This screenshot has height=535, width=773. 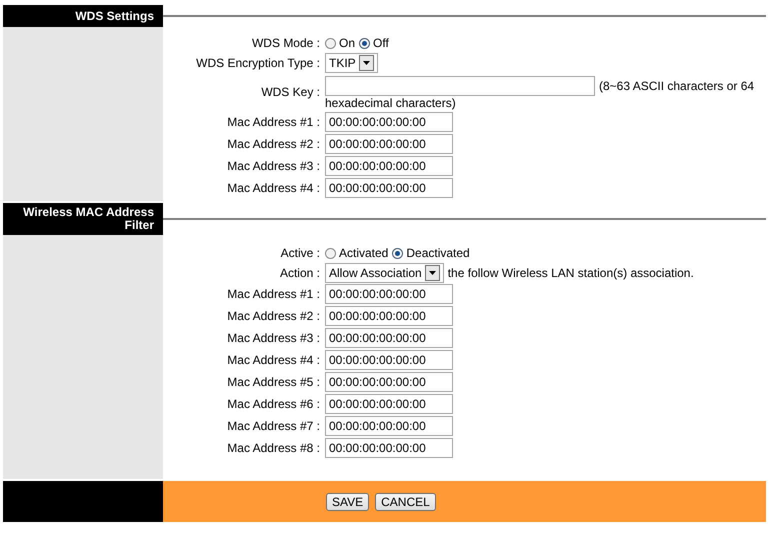 I want to click on radio-label: Off, so click(x=381, y=43).